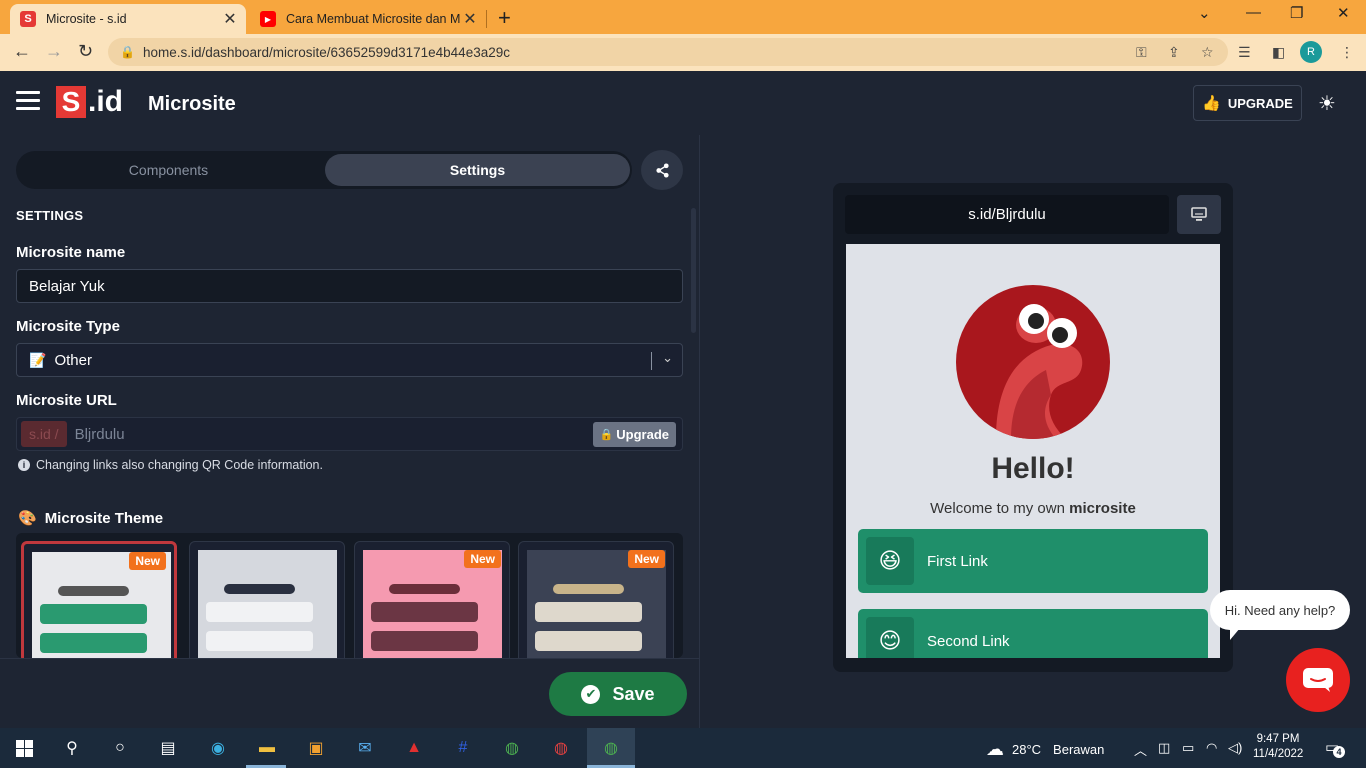 The height and width of the screenshot is (768, 1366). I want to click on url-slug-input: Bljrdulu, so click(100, 434).